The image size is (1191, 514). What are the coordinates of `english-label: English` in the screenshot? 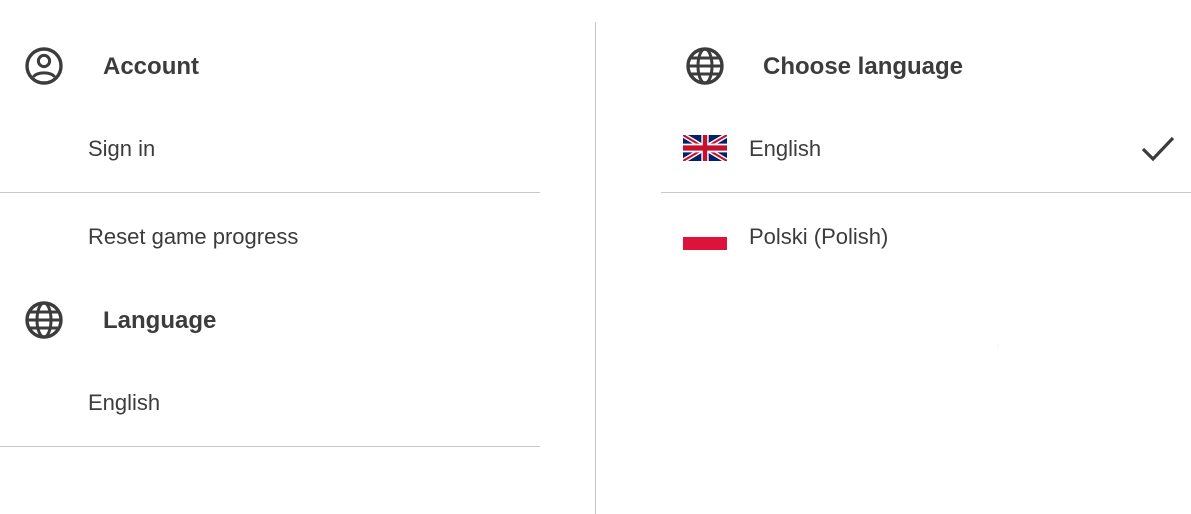 It's located at (785, 148).